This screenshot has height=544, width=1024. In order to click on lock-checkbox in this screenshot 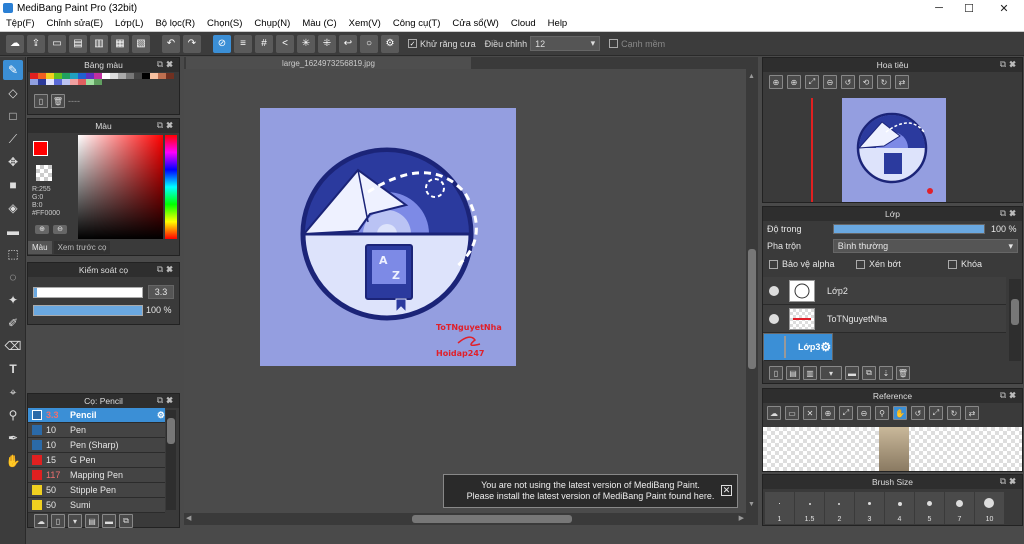, I will do `click(952, 264)`.